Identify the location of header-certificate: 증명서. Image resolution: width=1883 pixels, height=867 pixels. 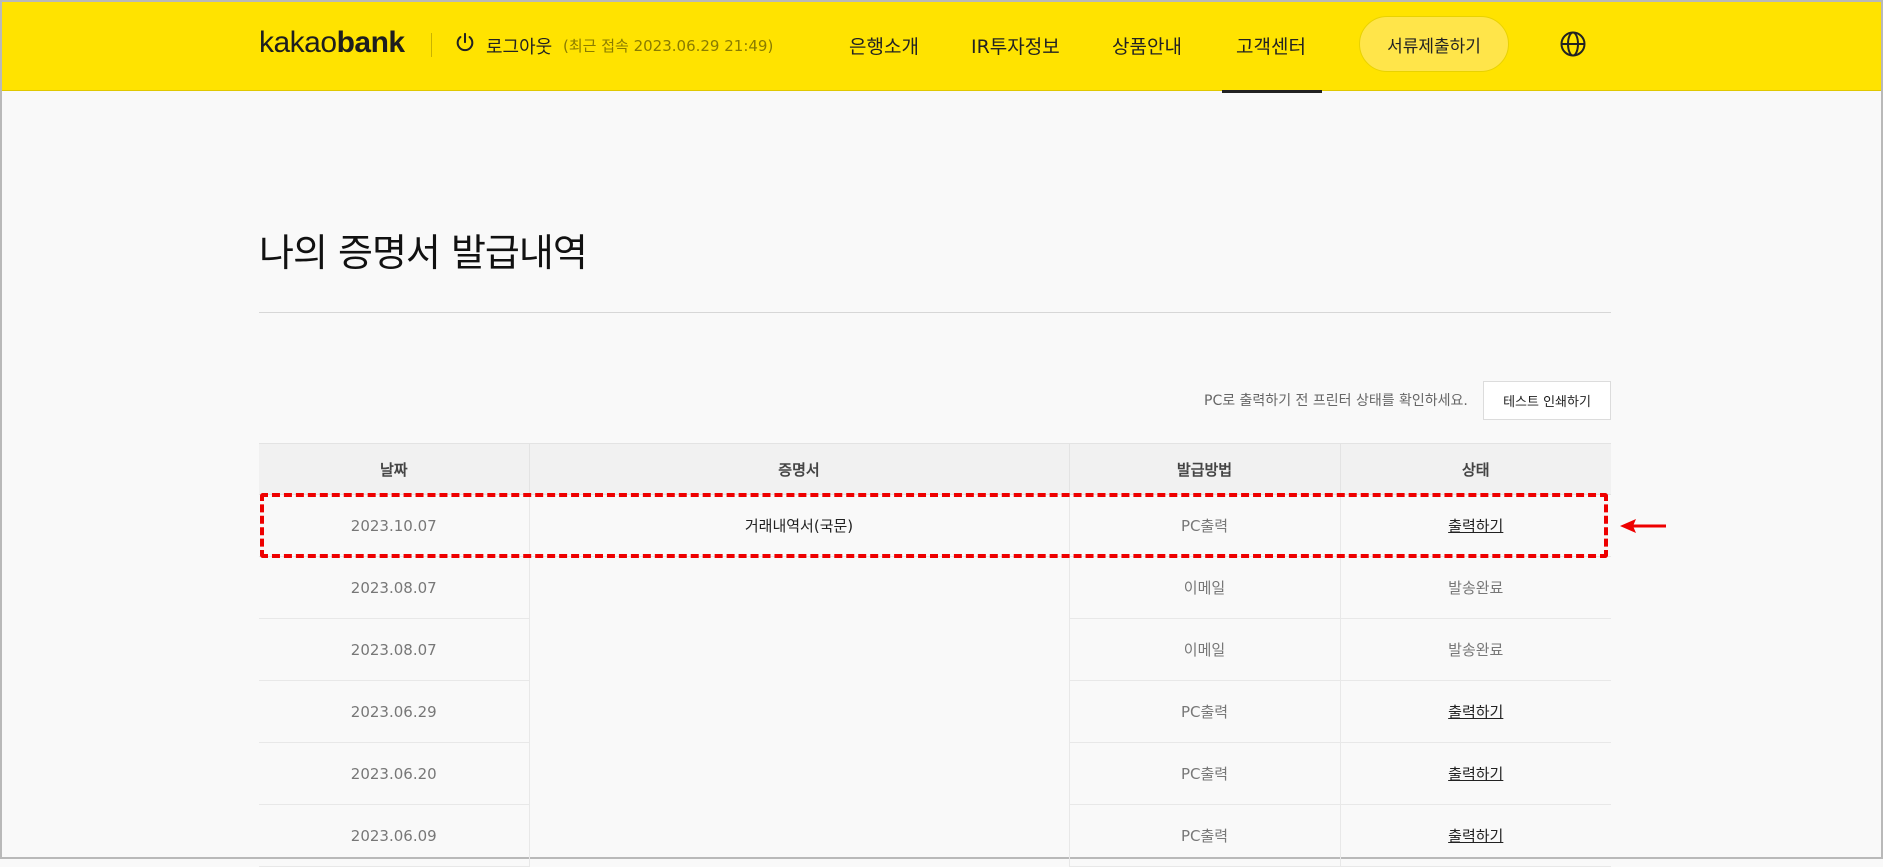
(798, 469).